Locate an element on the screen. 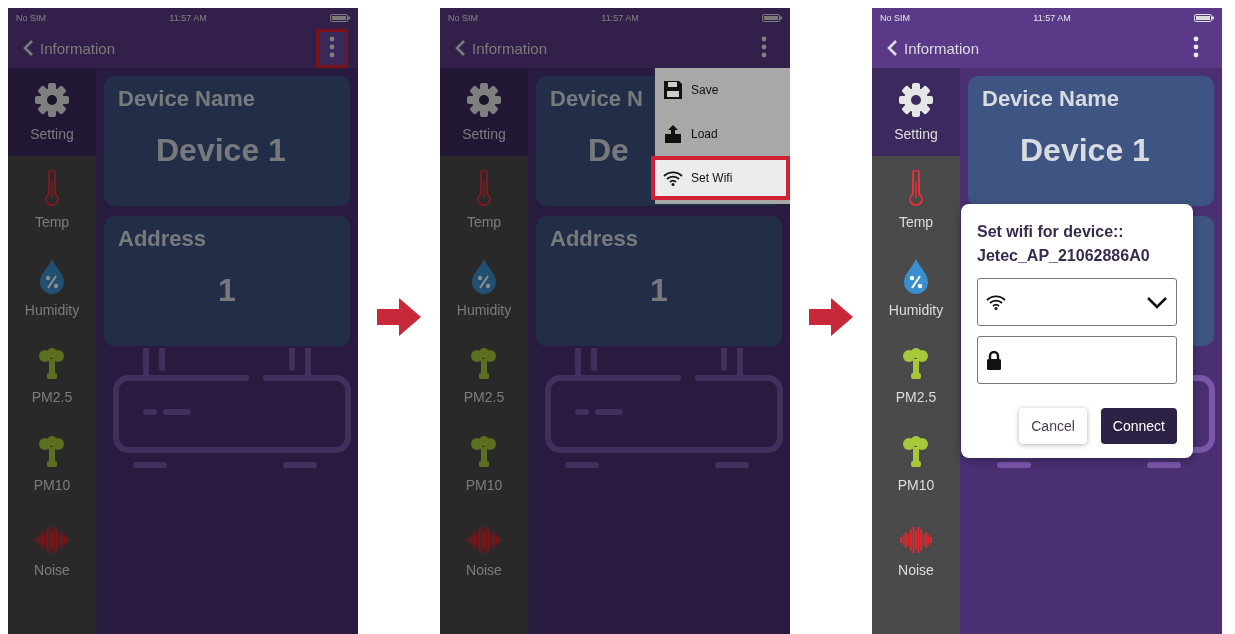 The height and width of the screenshot is (634, 1235). device-id-text: Jetec_AP_21062886A0 is located at coordinates (1064, 256).